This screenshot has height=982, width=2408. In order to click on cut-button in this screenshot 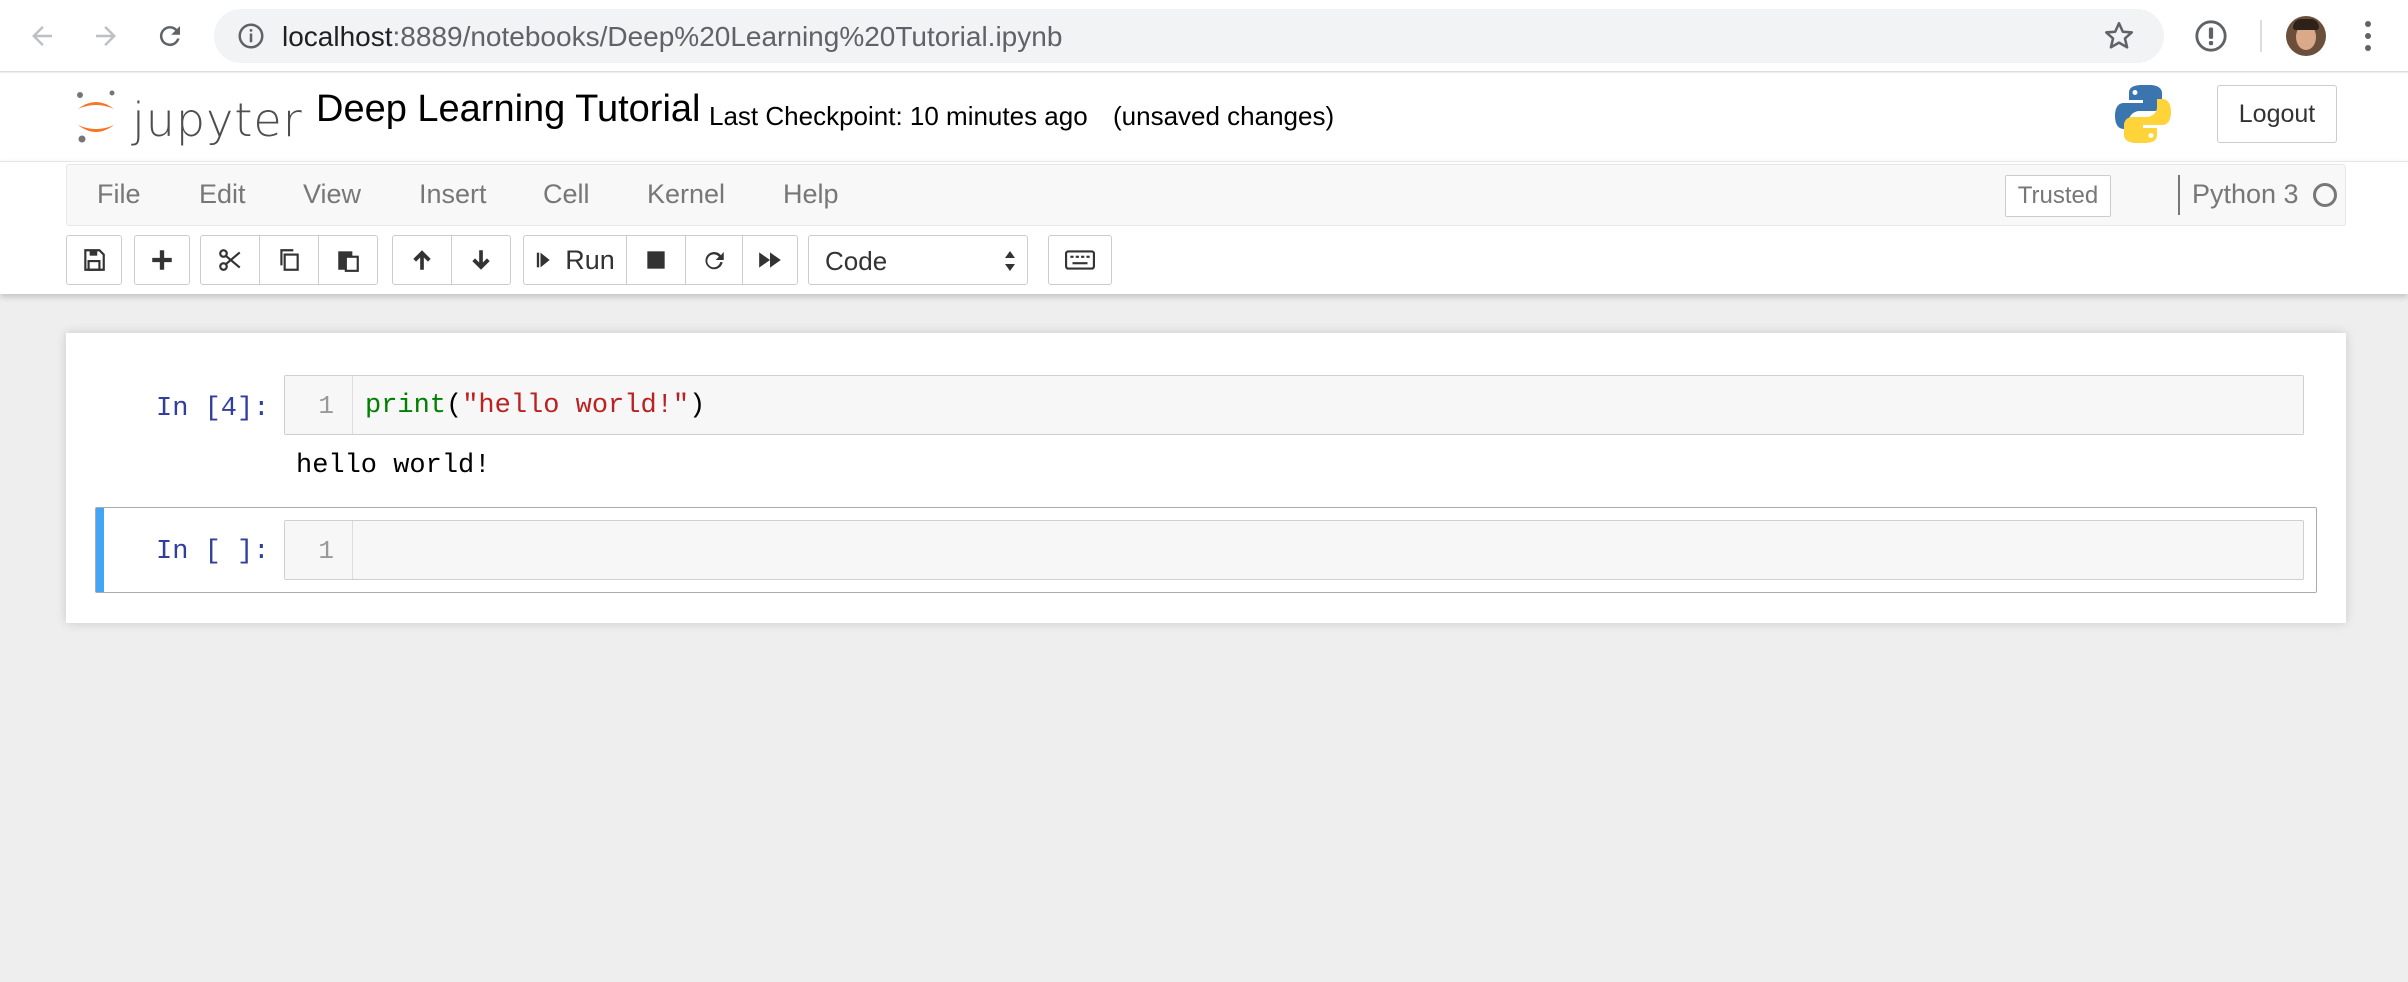, I will do `click(230, 260)`.